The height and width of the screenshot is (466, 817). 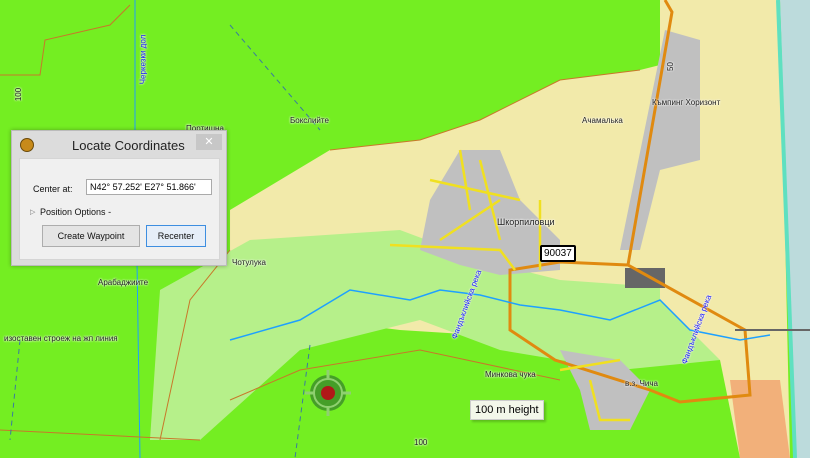 I want to click on map-label: изоставен строеж на жп линия, so click(x=61, y=338).